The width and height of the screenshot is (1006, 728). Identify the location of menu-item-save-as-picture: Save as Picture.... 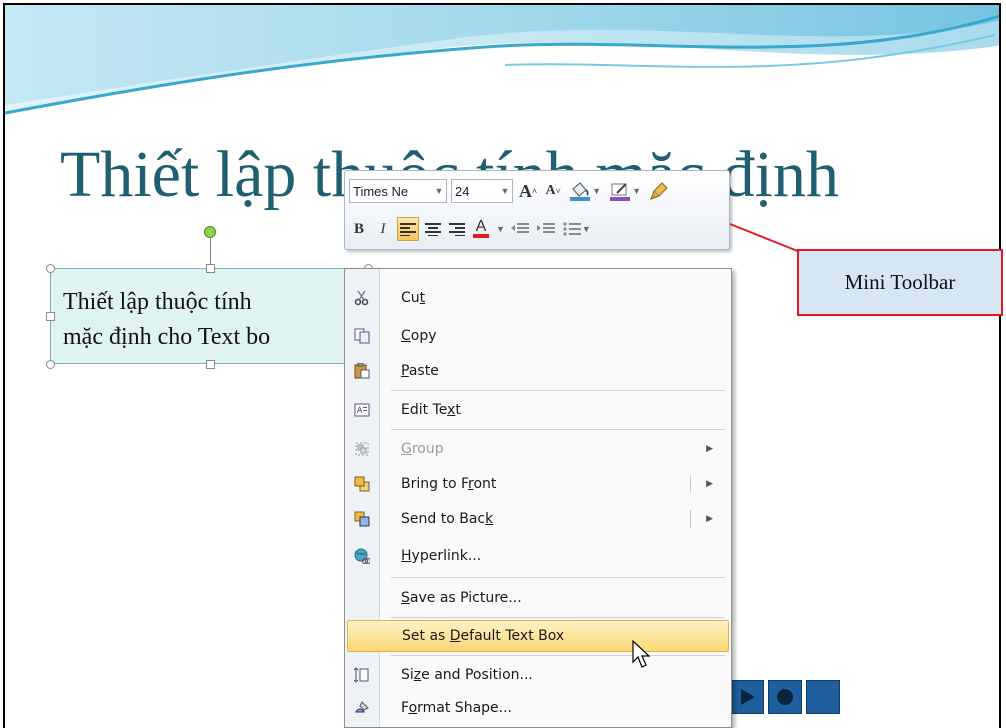
(538, 598).